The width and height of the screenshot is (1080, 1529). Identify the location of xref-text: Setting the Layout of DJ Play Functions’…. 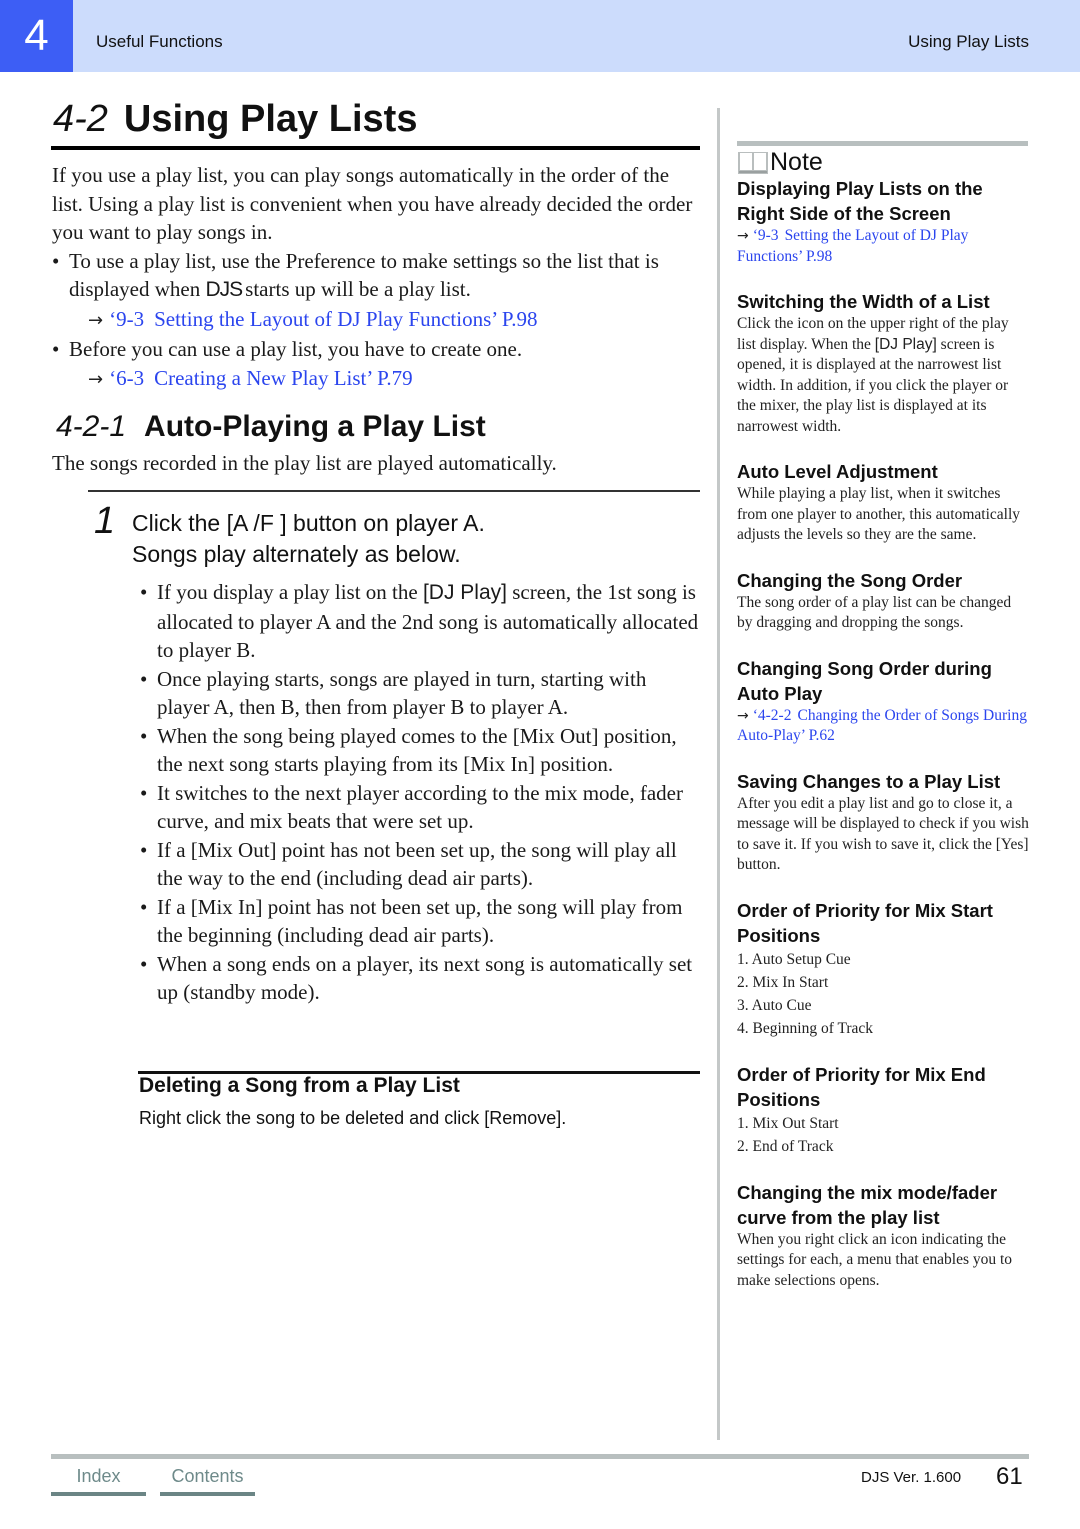
(346, 318).